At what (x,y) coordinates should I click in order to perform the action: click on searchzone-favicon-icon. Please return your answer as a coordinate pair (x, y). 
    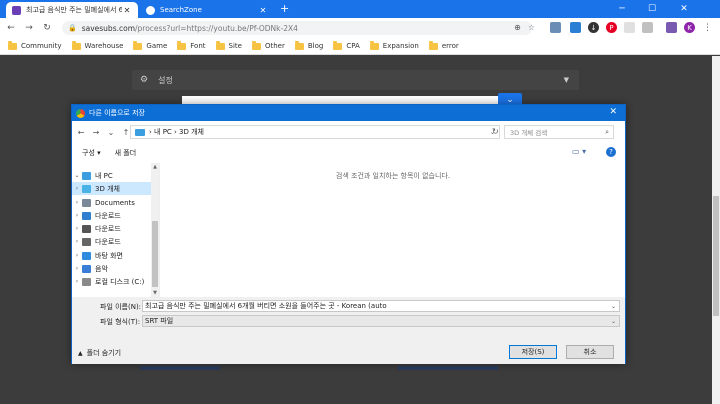
    Looking at the image, I should click on (150, 10).